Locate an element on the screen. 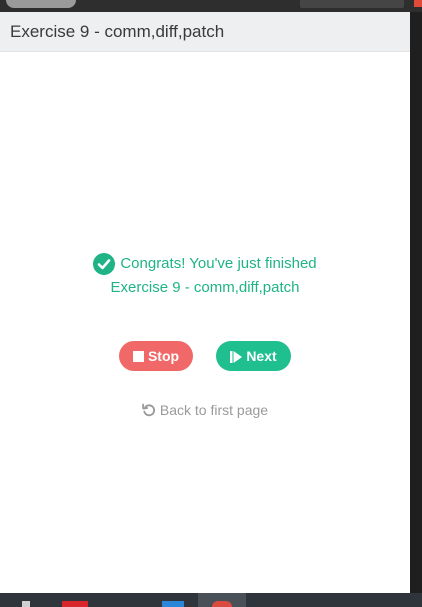 This screenshot has width=422, height=607. stop-button-label: Stop is located at coordinates (163, 356).